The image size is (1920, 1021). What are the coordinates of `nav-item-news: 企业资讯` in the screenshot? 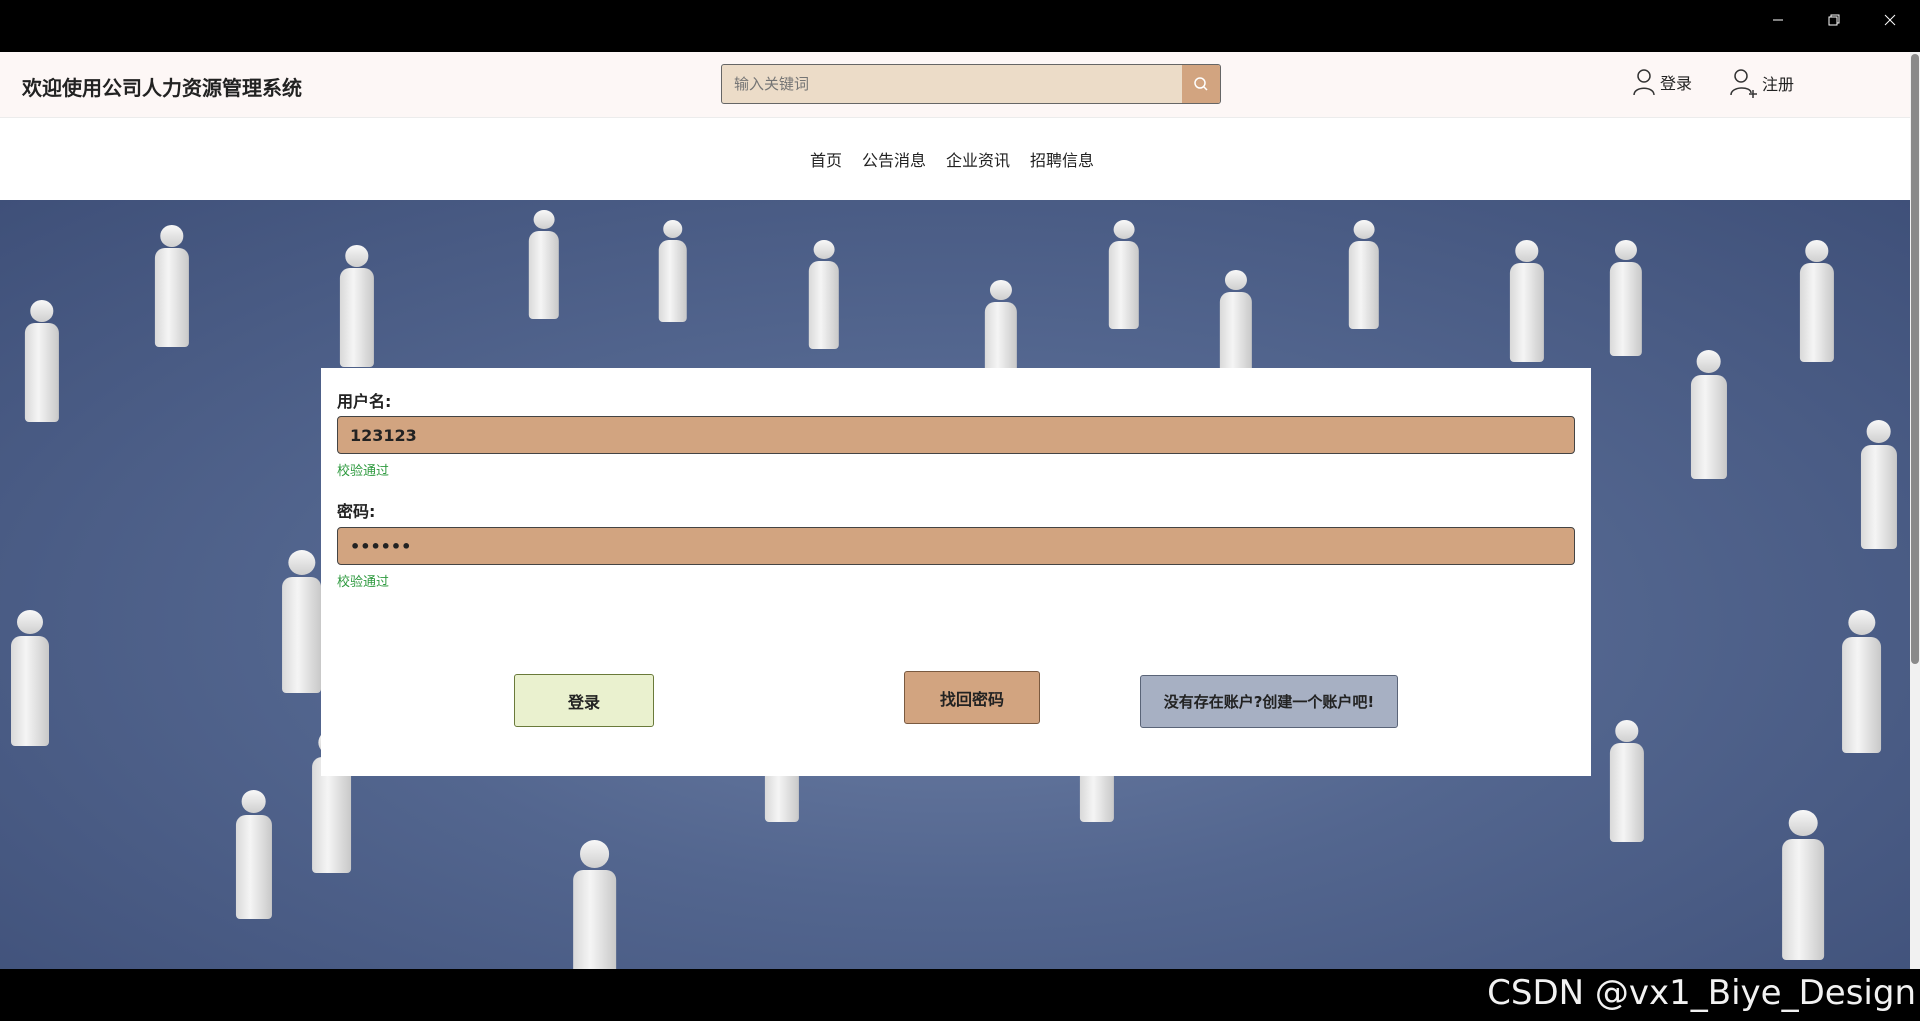 It's located at (978, 159).